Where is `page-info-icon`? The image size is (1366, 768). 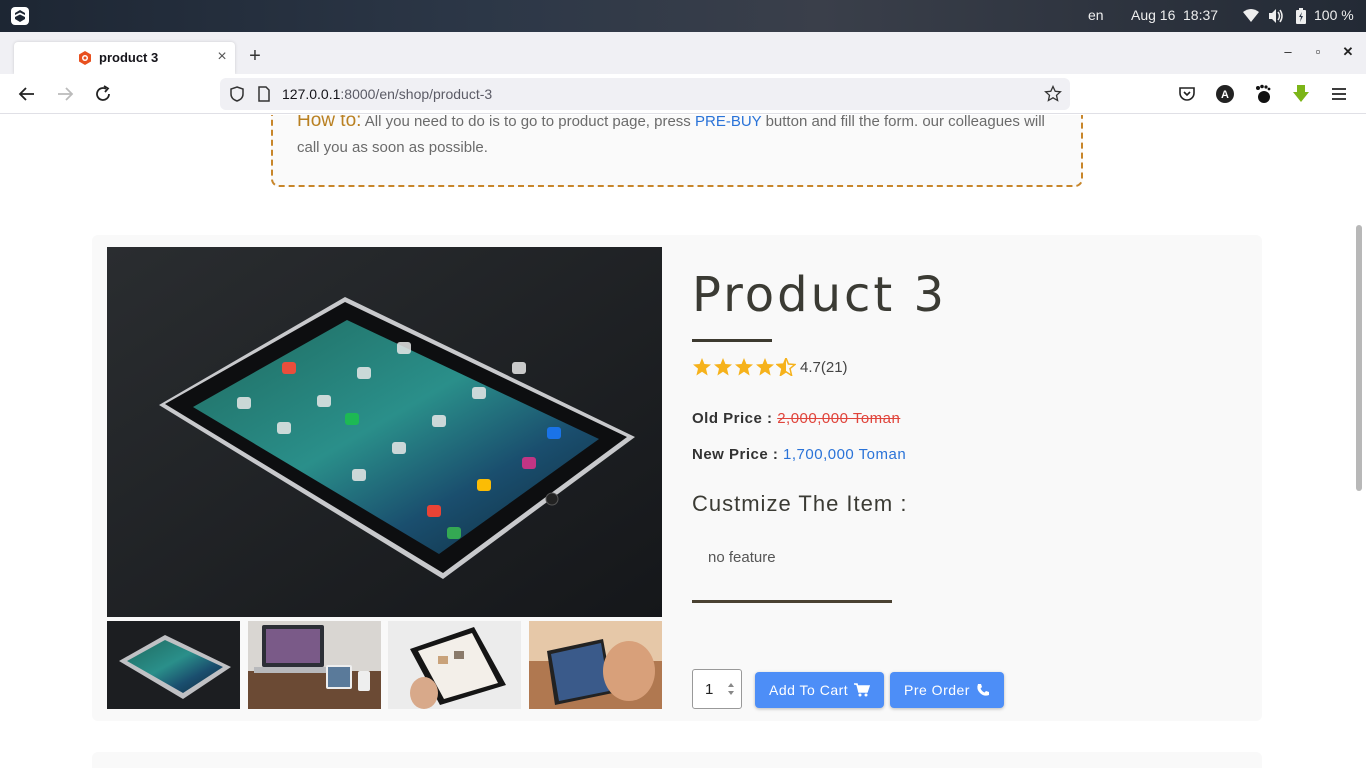 page-info-icon is located at coordinates (264, 94).